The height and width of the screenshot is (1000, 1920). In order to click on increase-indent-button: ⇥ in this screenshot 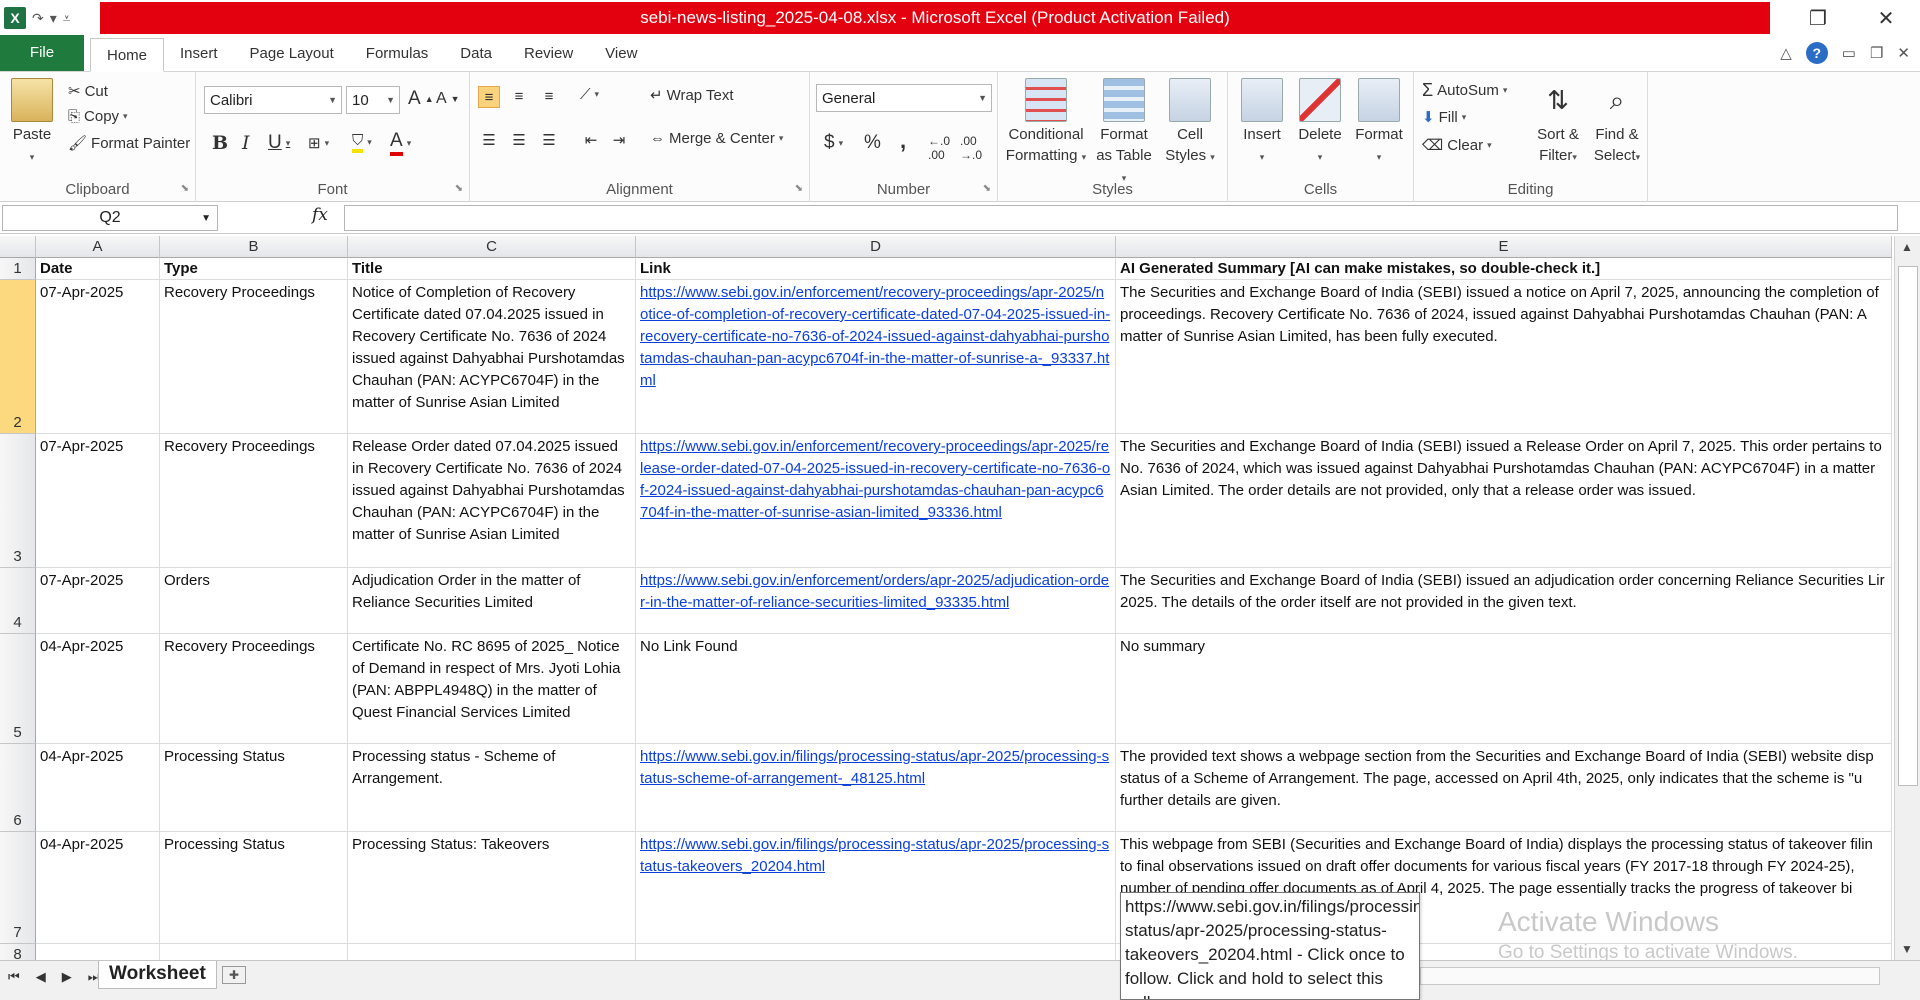, I will do `click(619, 141)`.